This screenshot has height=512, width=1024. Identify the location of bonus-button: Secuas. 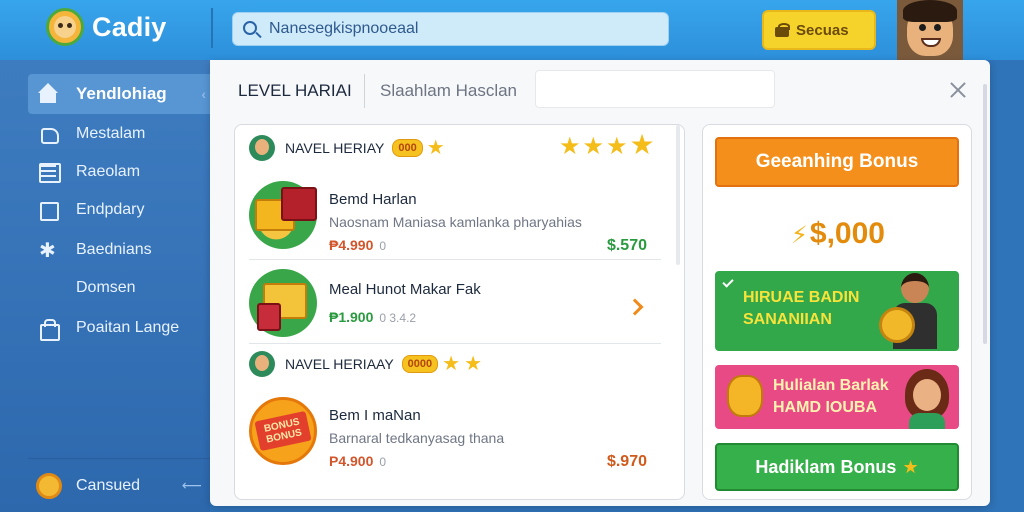
(819, 30).